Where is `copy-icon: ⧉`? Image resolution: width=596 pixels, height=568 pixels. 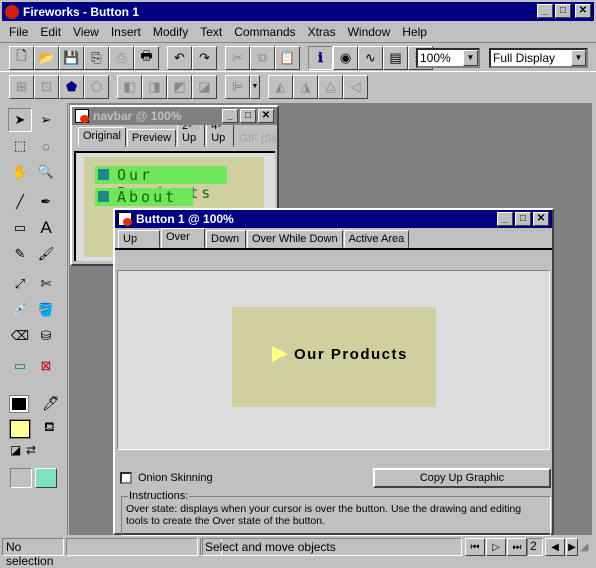
copy-icon: ⧉ is located at coordinates (262, 58).